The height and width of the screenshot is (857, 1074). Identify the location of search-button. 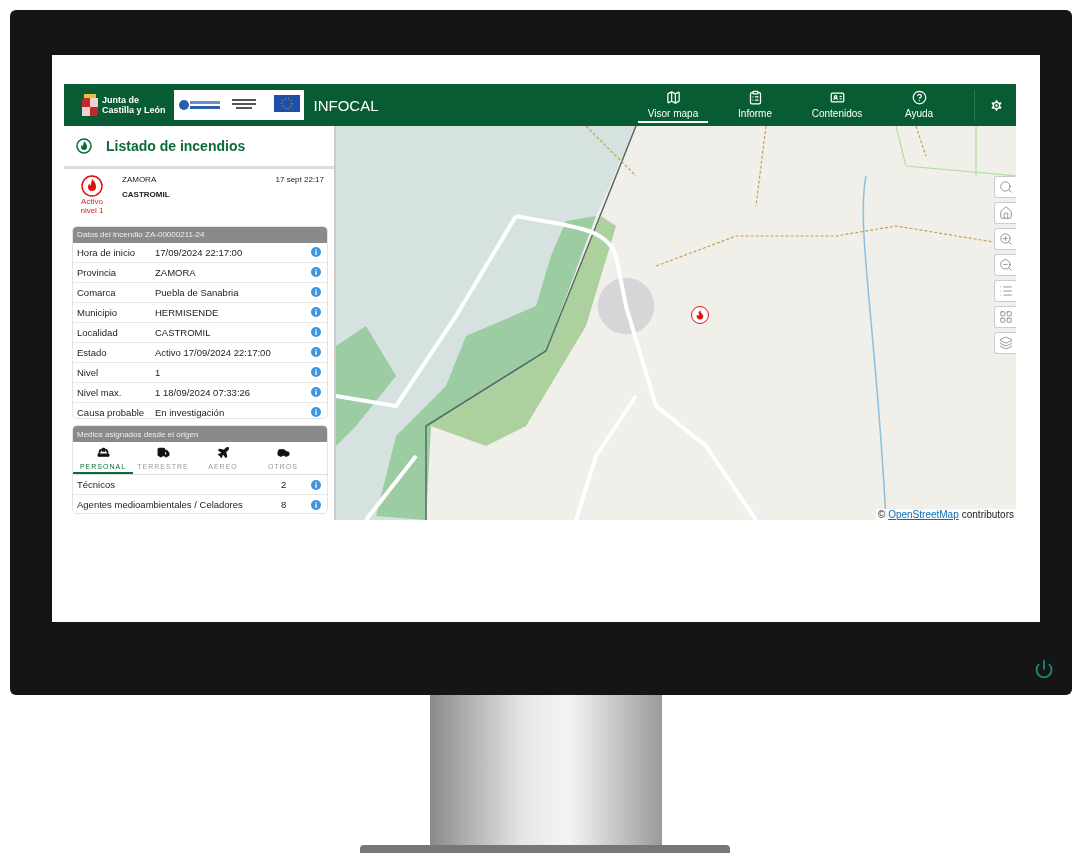
(1005, 187).